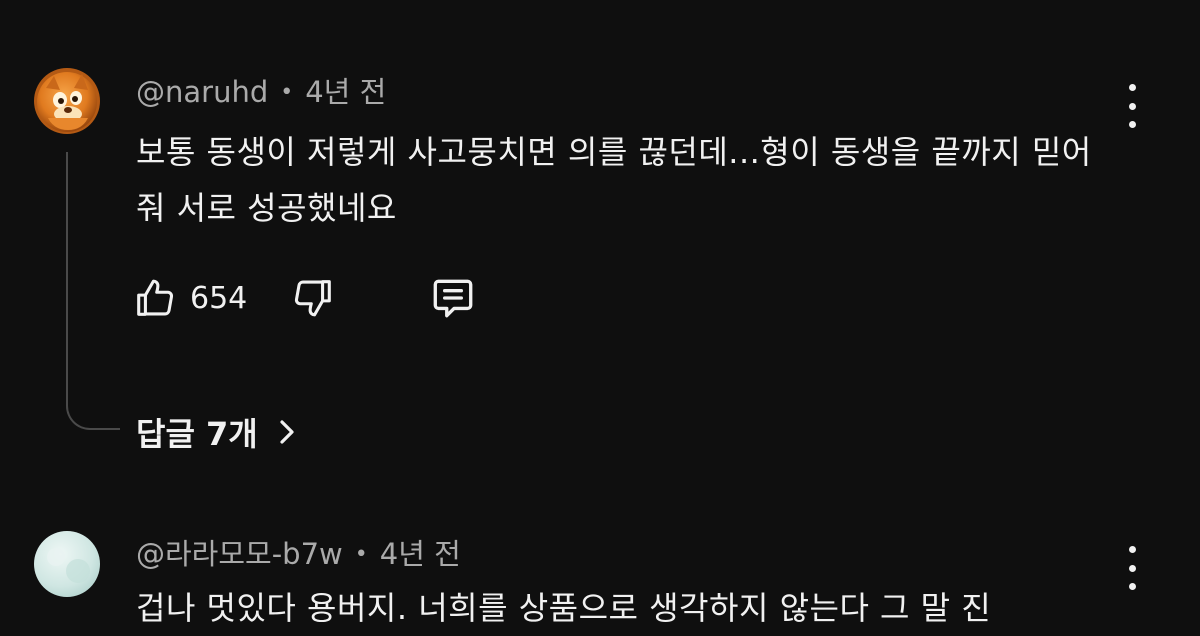 The image size is (1200, 636). I want to click on comment-actions: 654, so click(332, 298).